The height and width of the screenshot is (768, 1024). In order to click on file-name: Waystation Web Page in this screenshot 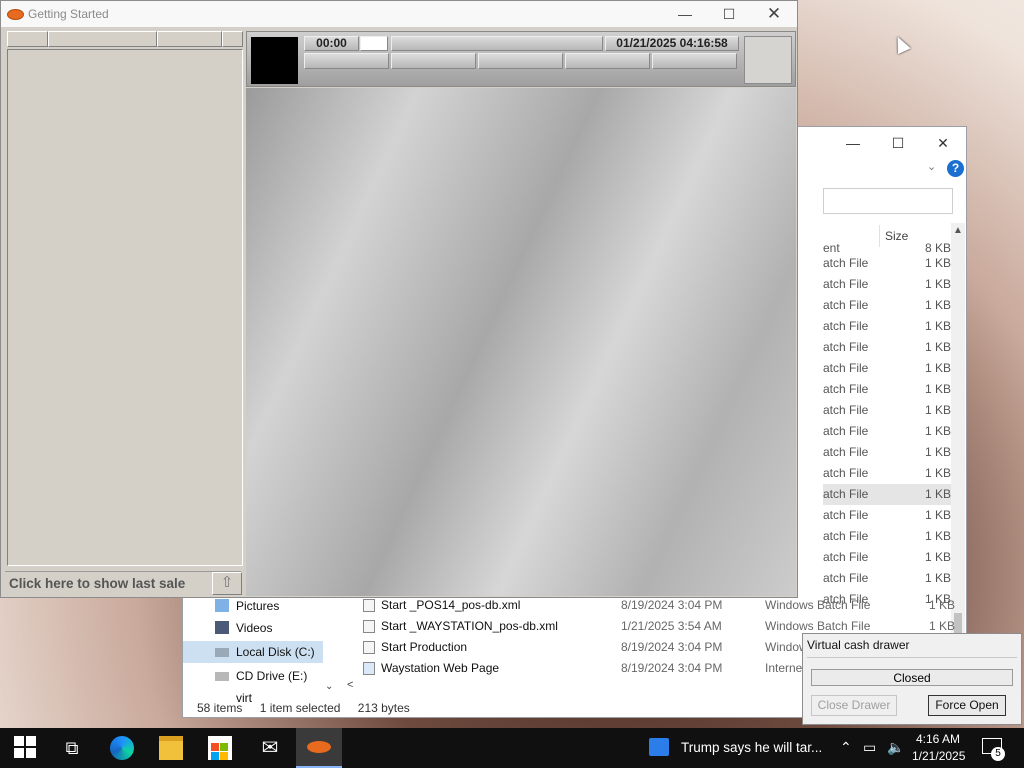, I will do `click(440, 668)`.